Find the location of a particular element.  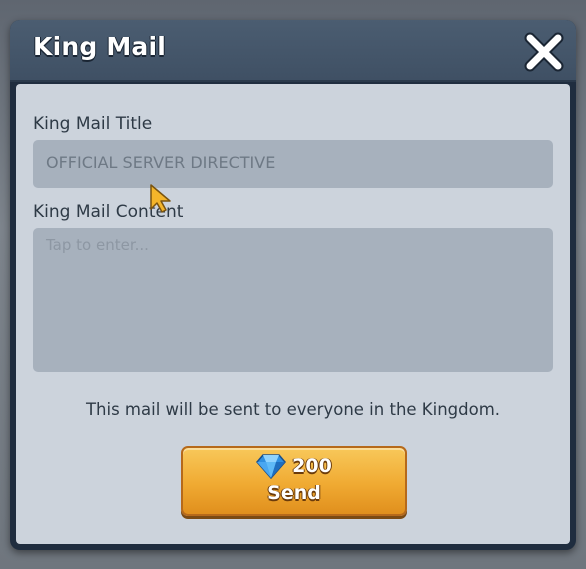

mail-title-label: King Mail Title is located at coordinates (93, 124).